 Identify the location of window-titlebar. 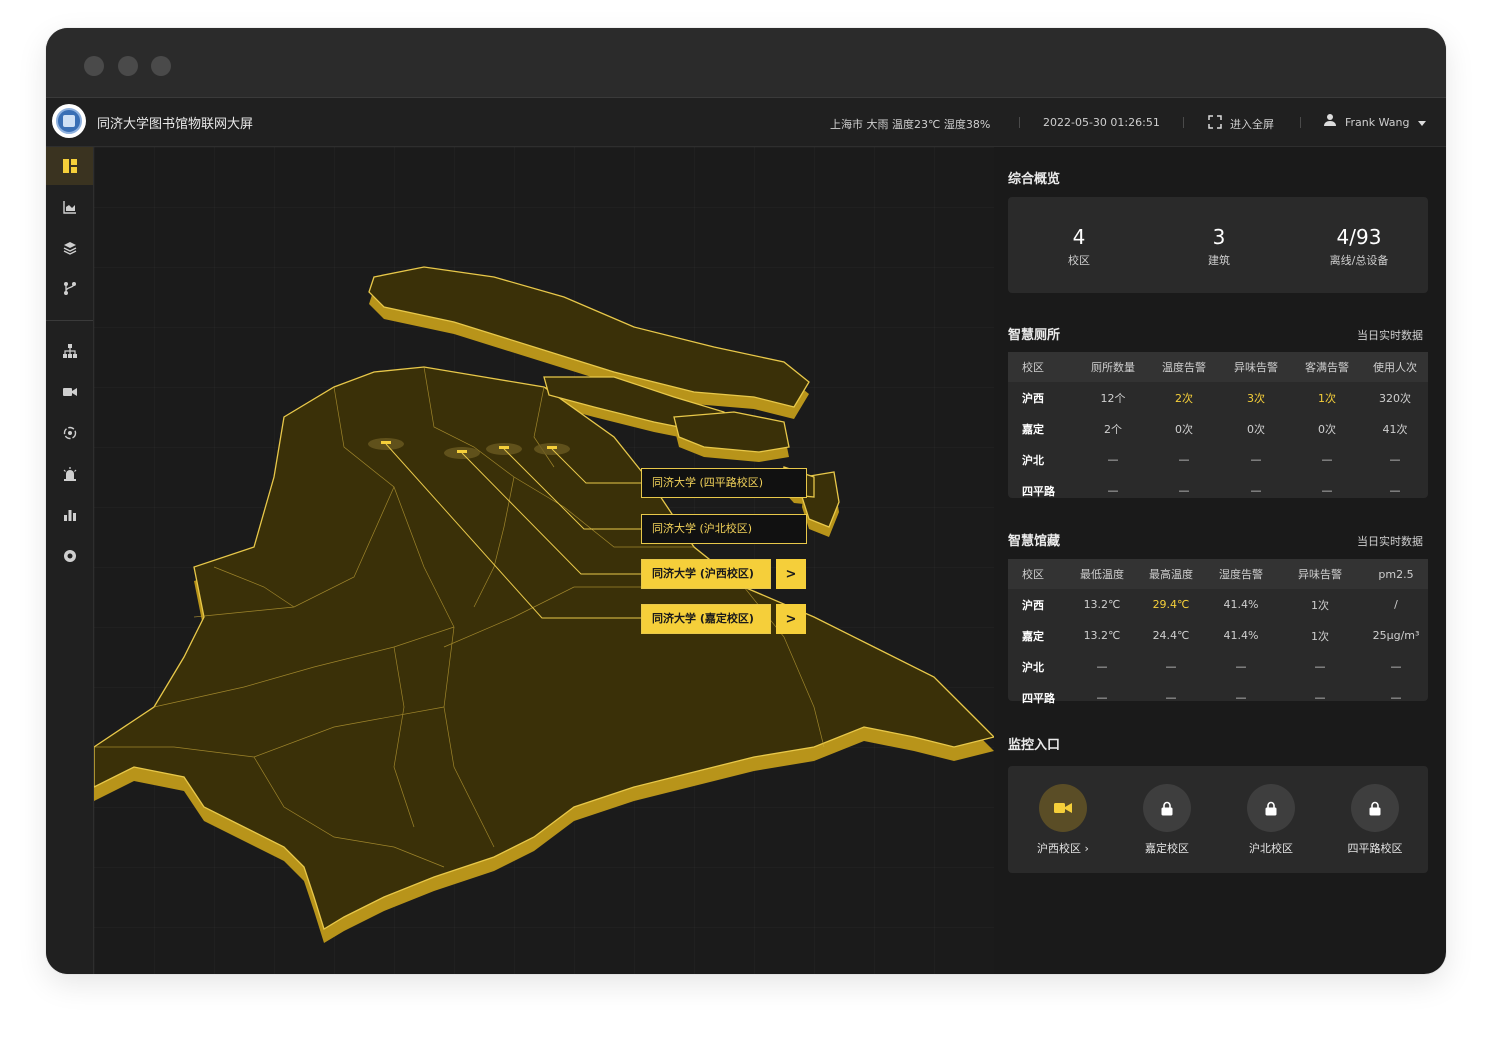
(746, 63).